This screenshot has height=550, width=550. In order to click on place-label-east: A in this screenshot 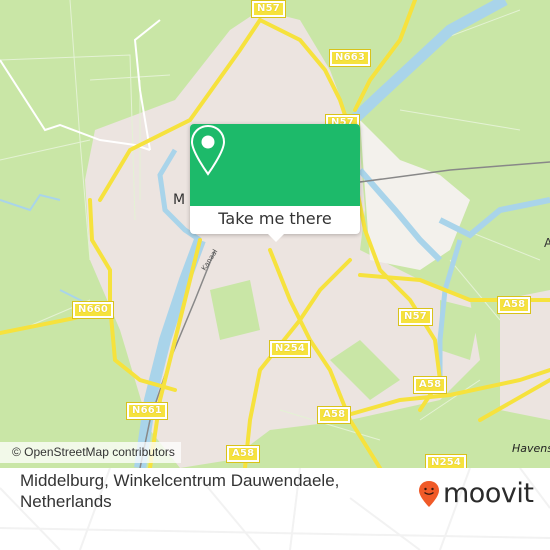, I will do `click(547, 243)`.